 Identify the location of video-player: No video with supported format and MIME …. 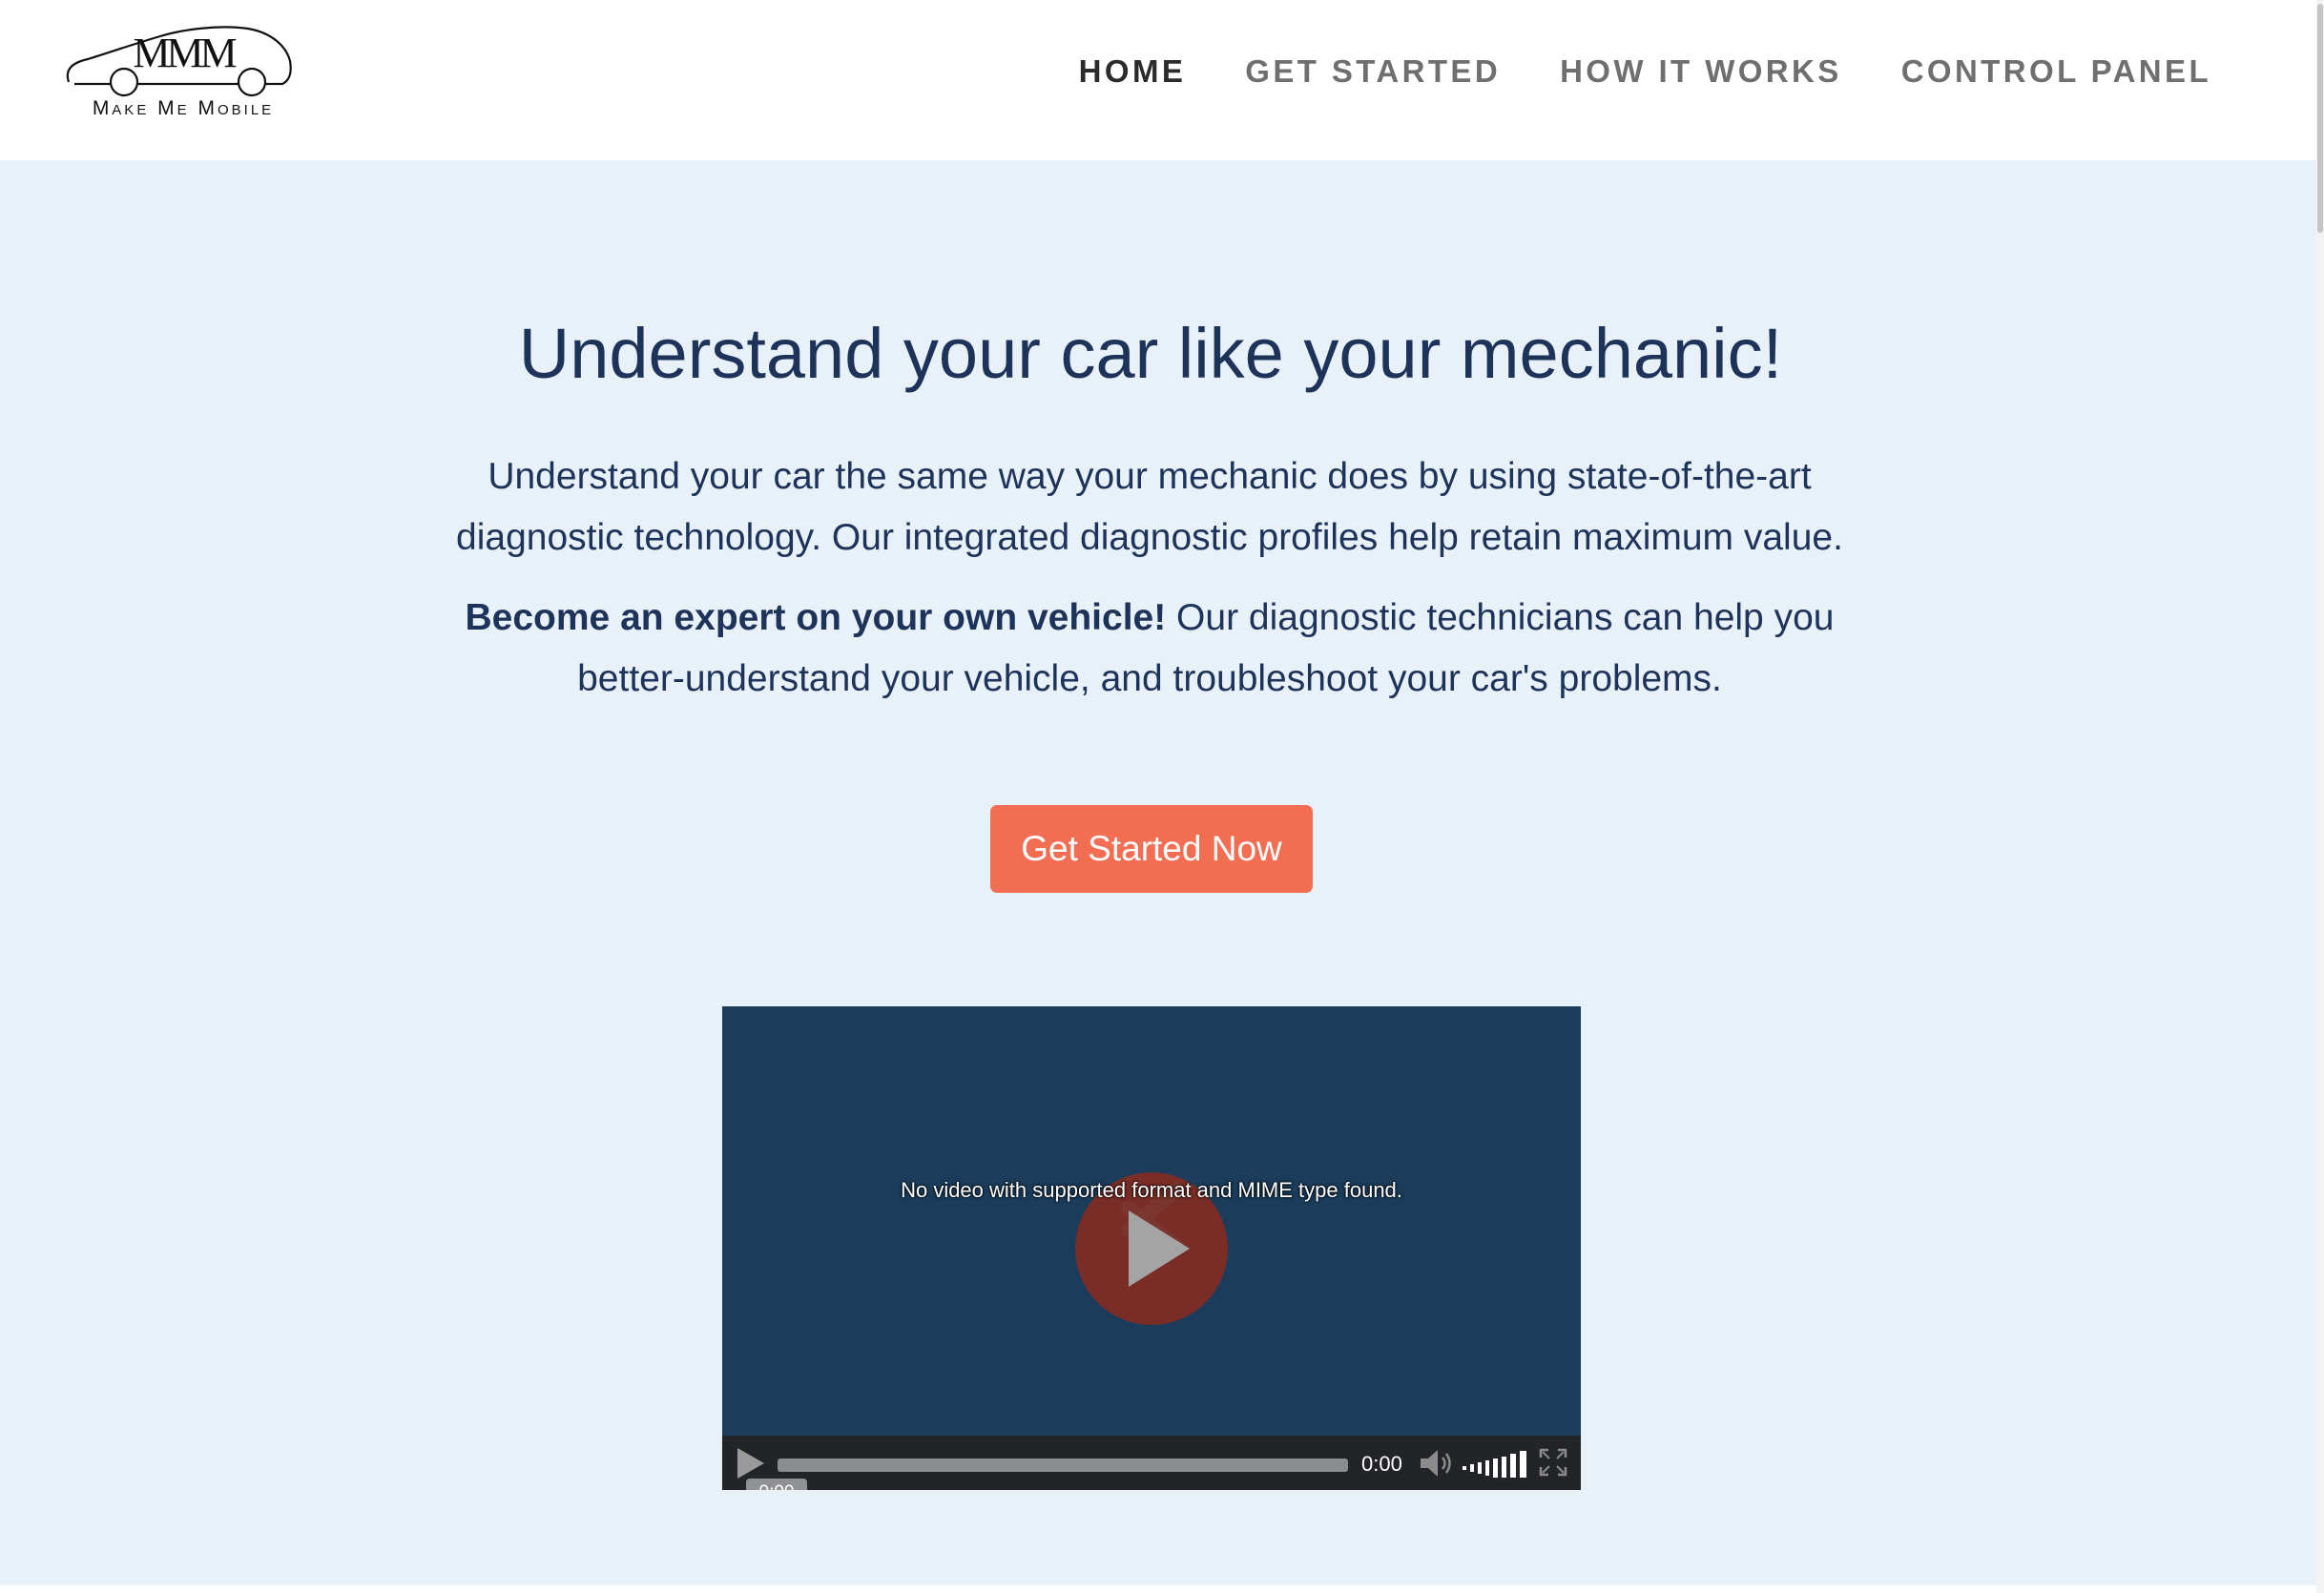
(1151, 1248).